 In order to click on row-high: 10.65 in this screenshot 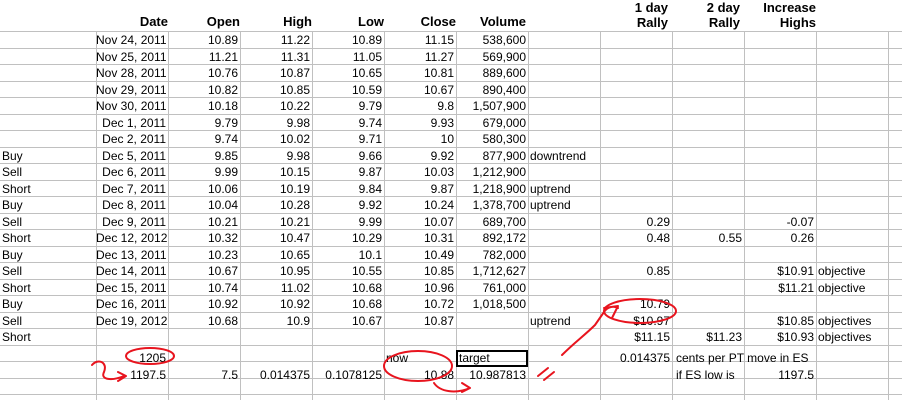, I will do `click(275, 255)`.